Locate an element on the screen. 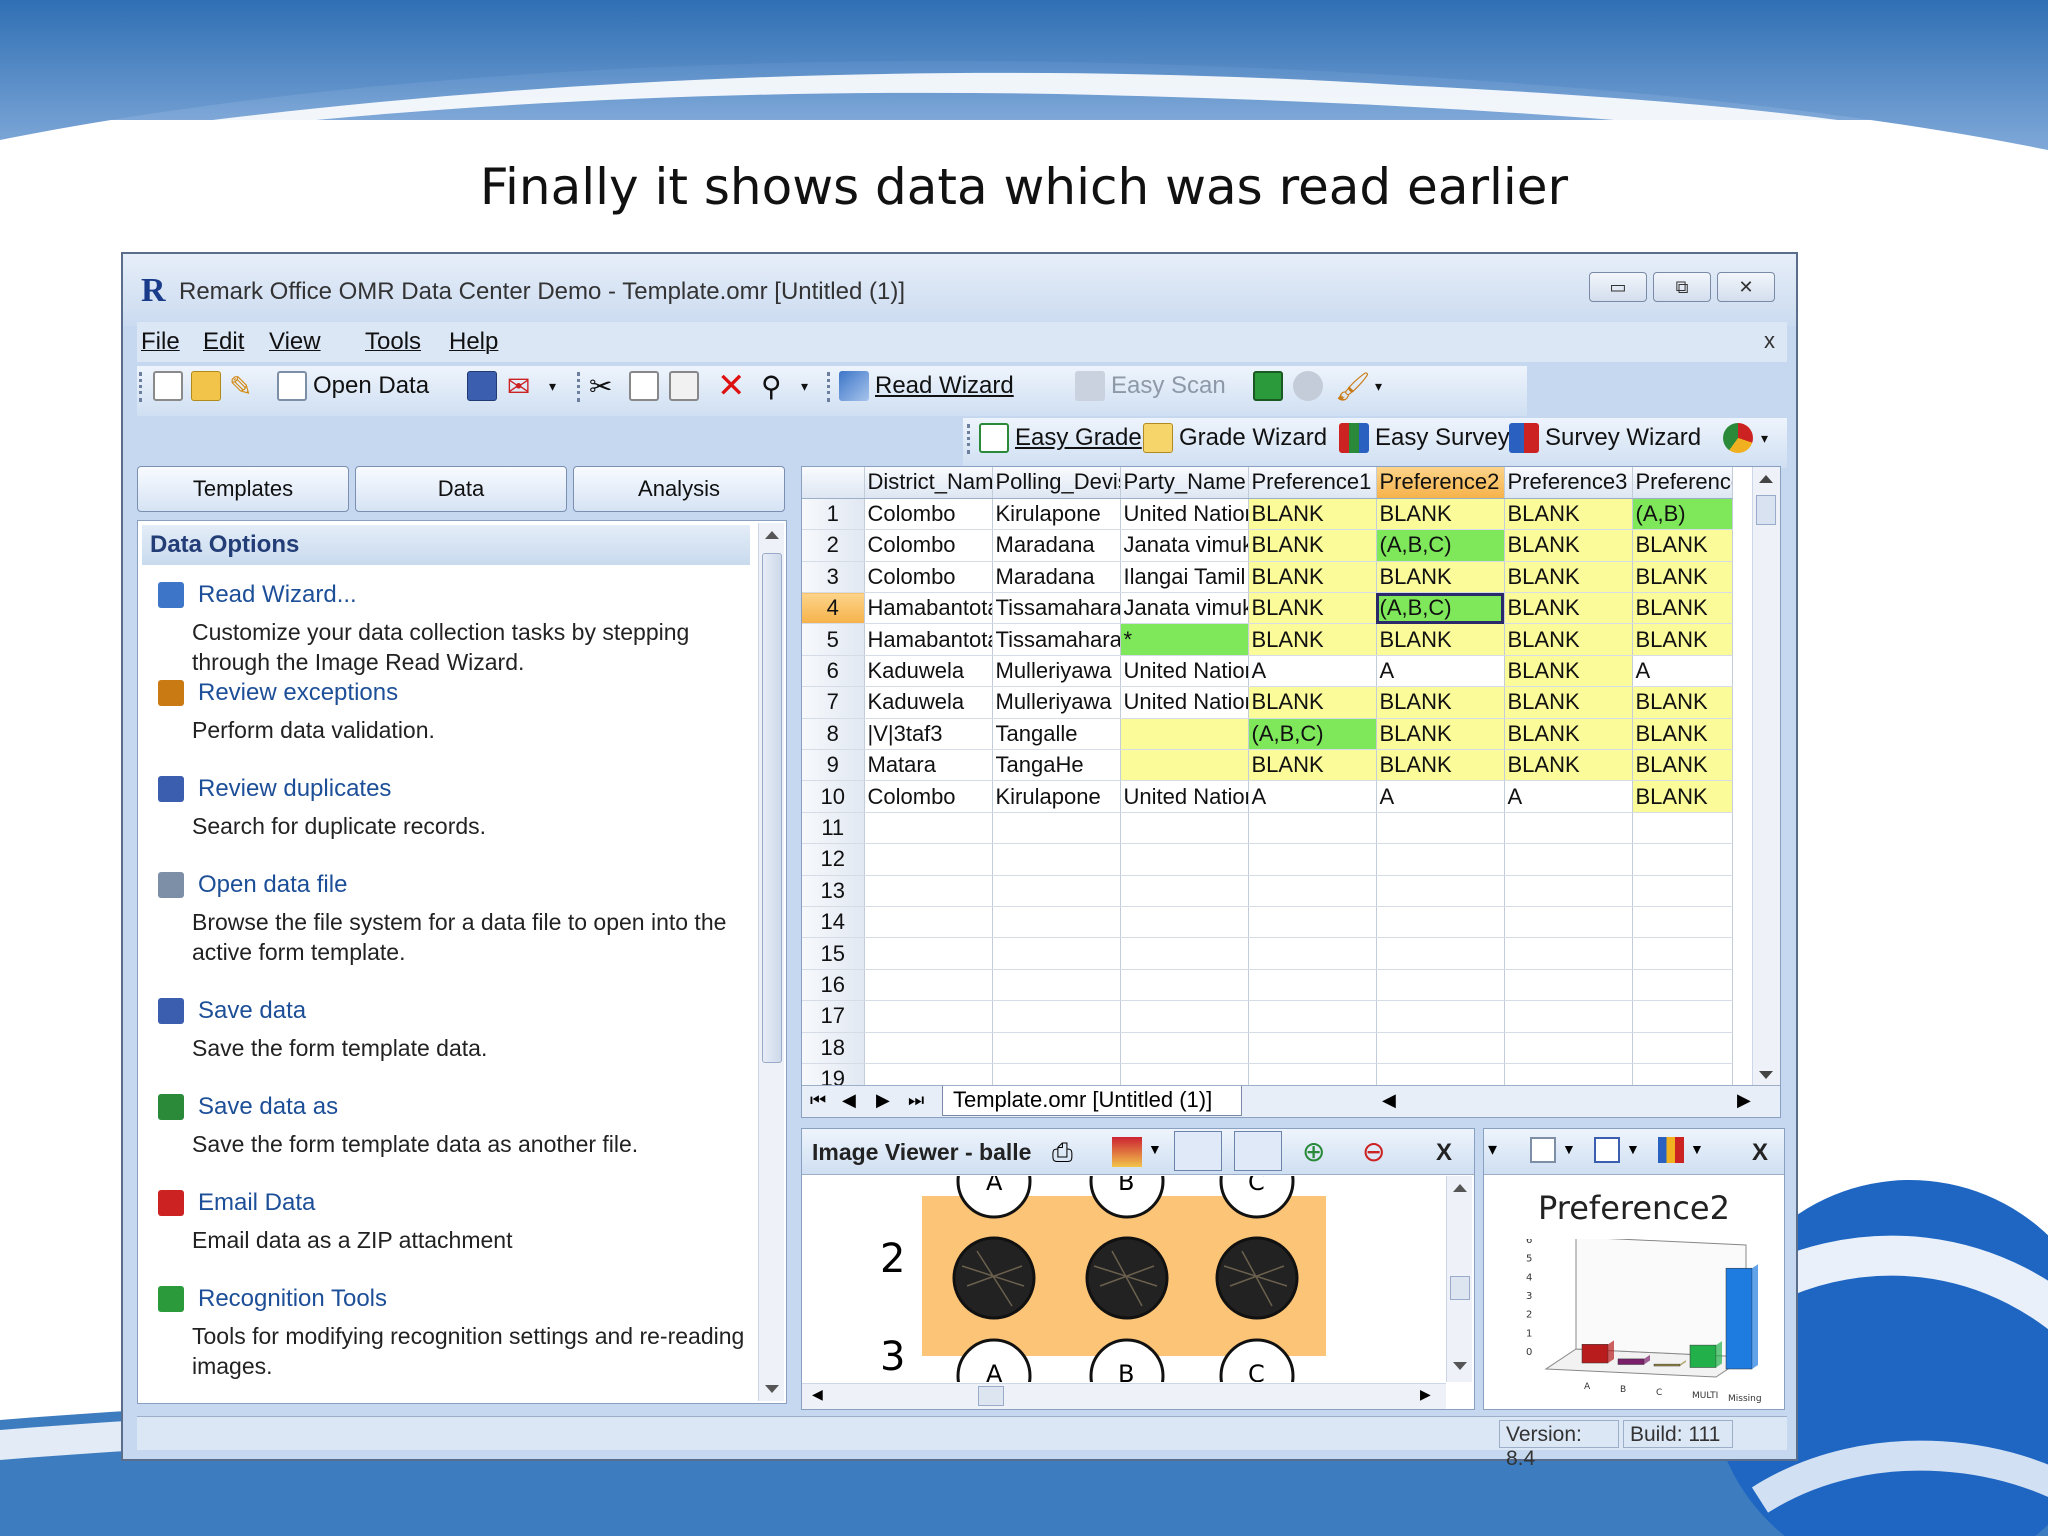  table-cell: Matara is located at coordinates (928, 765).